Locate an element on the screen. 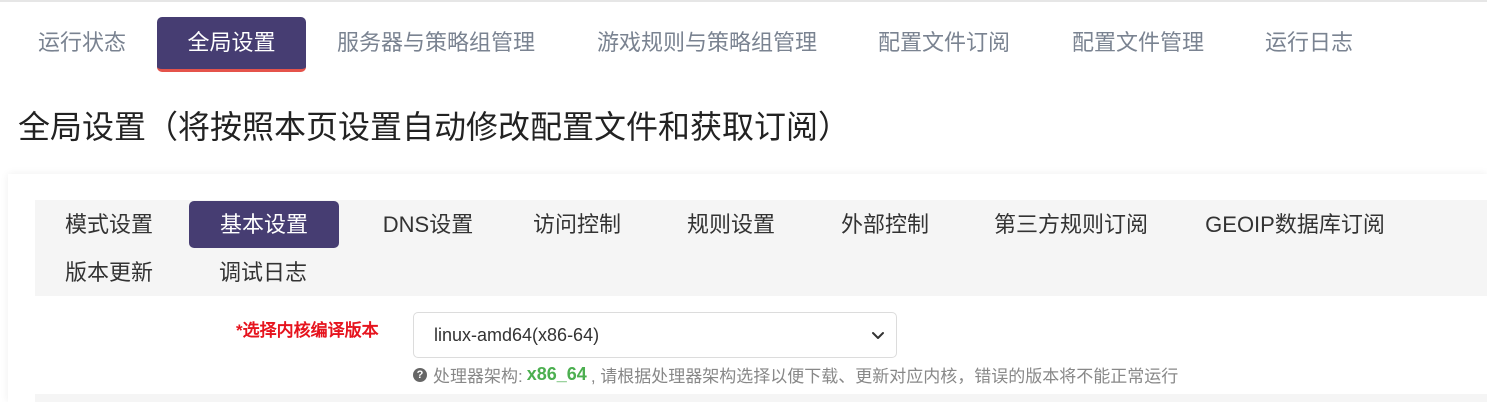 This screenshot has height=402, width=1487. tab-global-settings: 全局设置 is located at coordinates (231, 44).